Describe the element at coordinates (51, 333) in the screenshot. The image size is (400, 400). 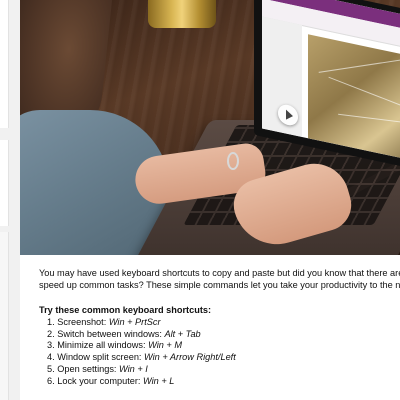
I see `item-number: 2.` at that location.